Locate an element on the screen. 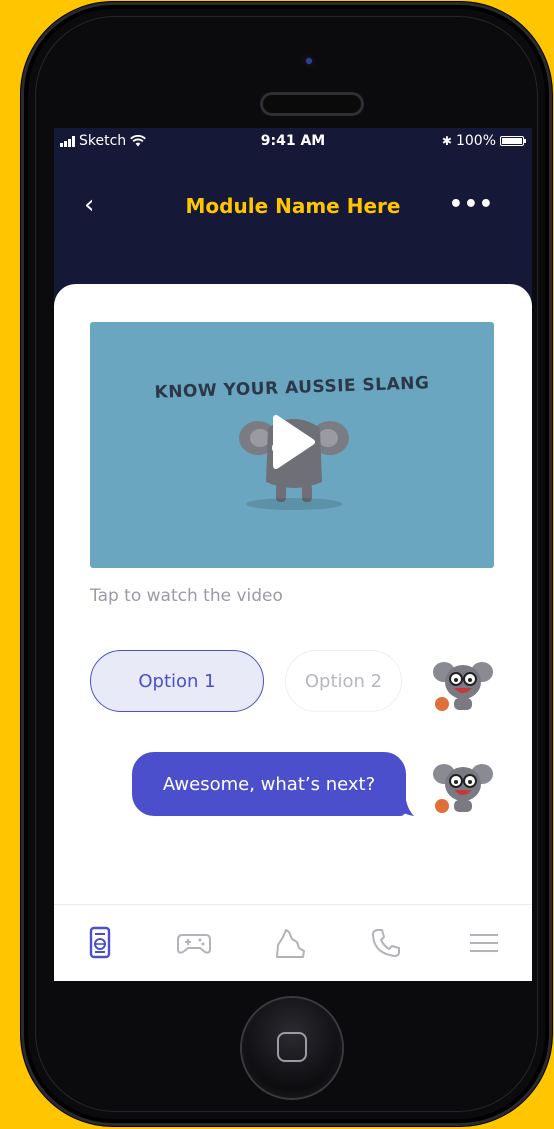 The width and height of the screenshot is (554, 1129). gamepad-icon is located at coordinates (194, 943).